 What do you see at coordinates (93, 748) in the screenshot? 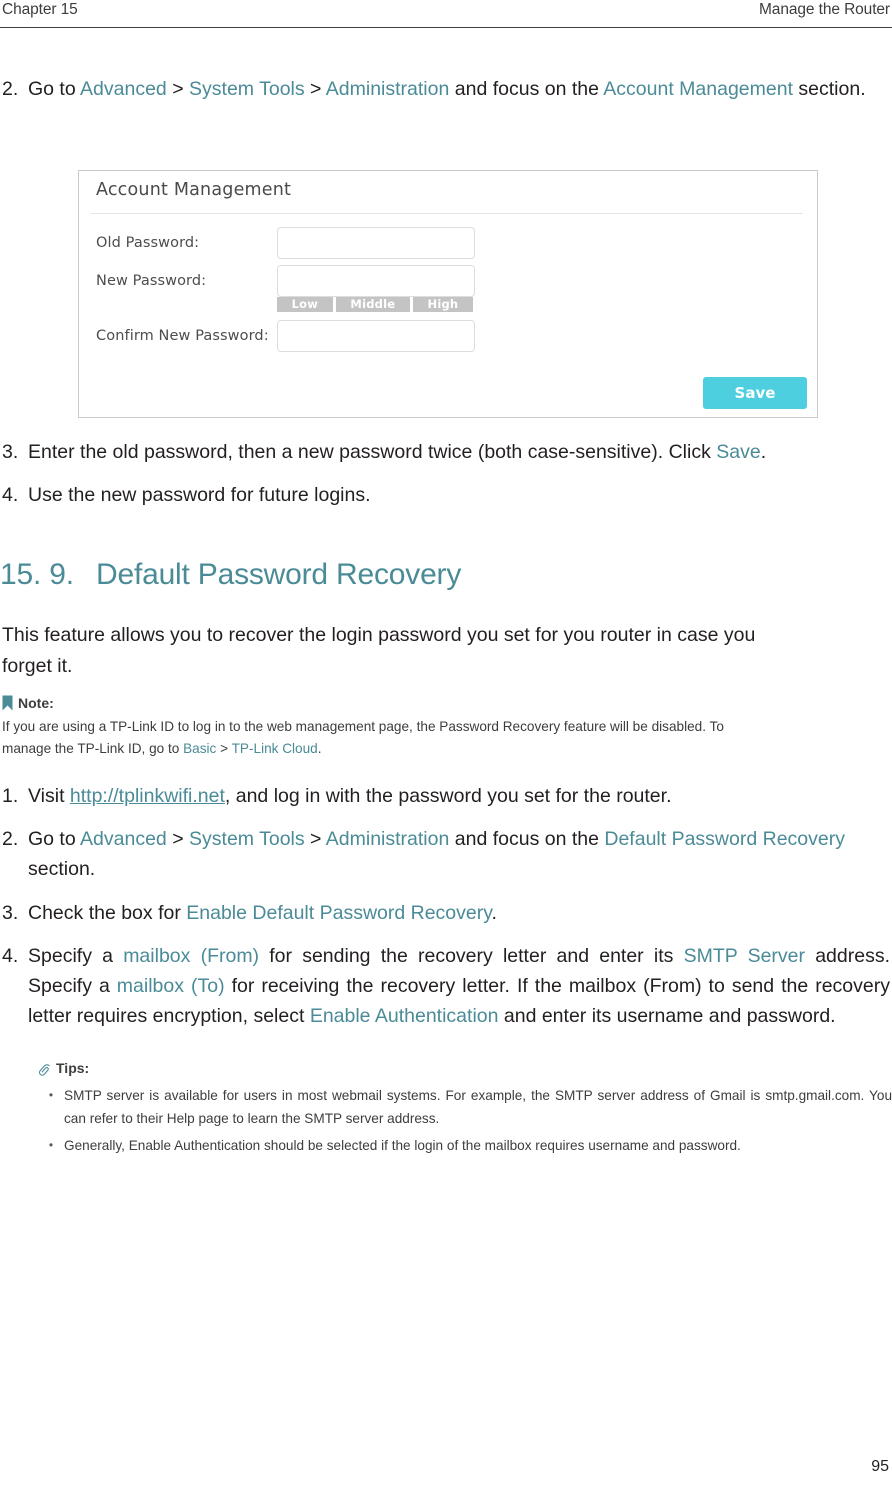
I see `note-line-2-text-a: manage the TP-Link ID, go to` at bounding box center [93, 748].